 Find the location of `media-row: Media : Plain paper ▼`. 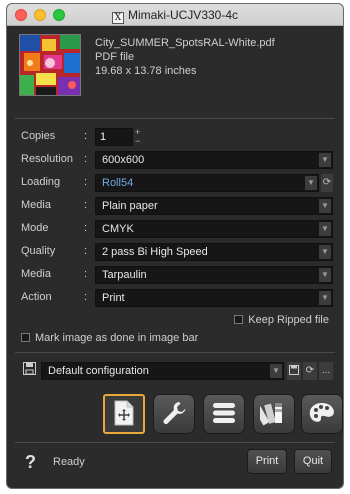

media-row: Media : Plain paper ▼ is located at coordinates (177, 206).